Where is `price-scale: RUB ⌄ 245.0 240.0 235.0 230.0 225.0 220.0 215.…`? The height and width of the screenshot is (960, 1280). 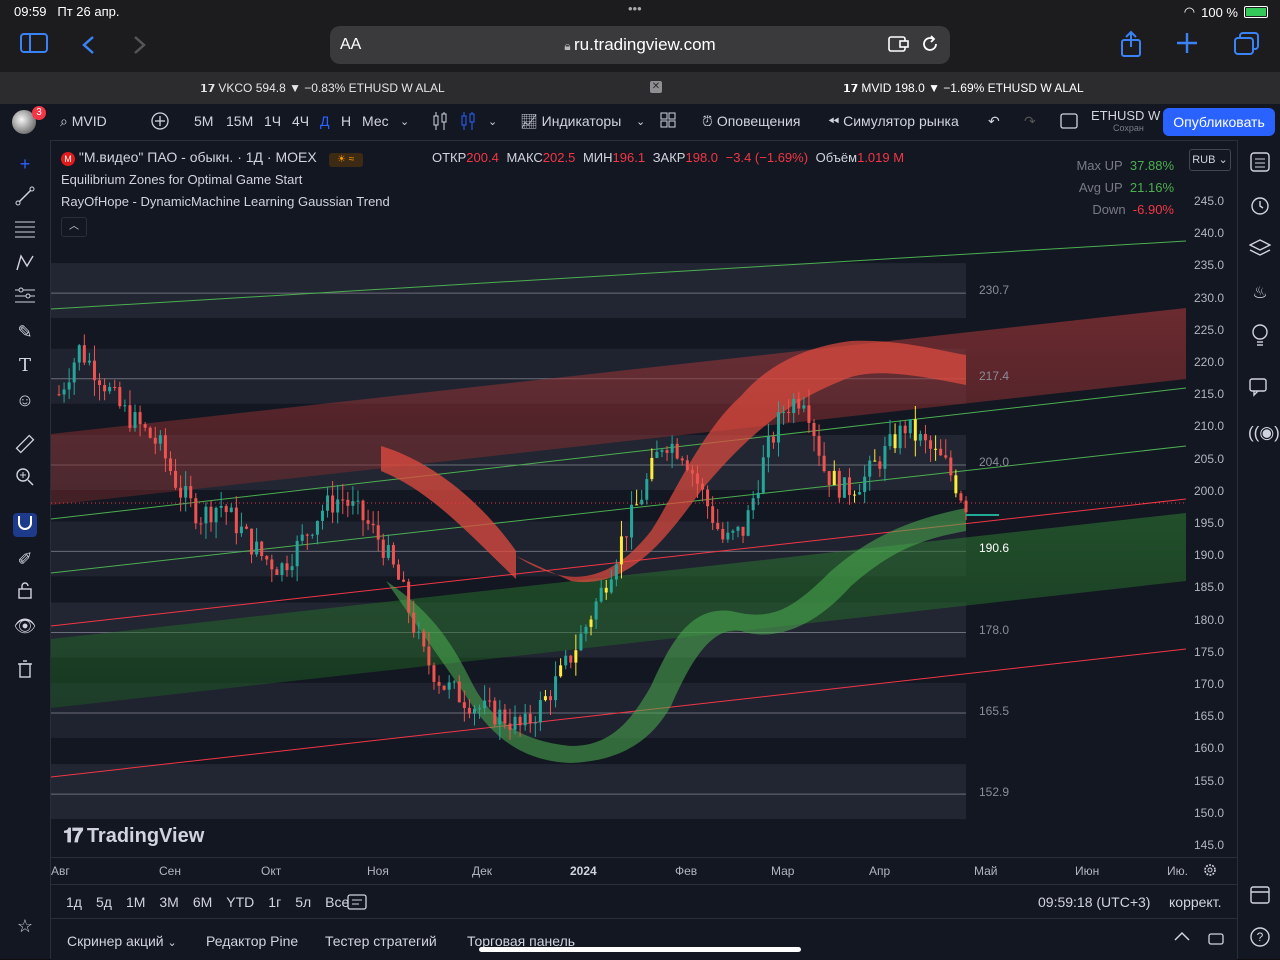
price-scale: RUB ⌄ 245.0 240.0 235.0 230.0 225.0 220.0 215.… is located at coordinates (1211, 499).